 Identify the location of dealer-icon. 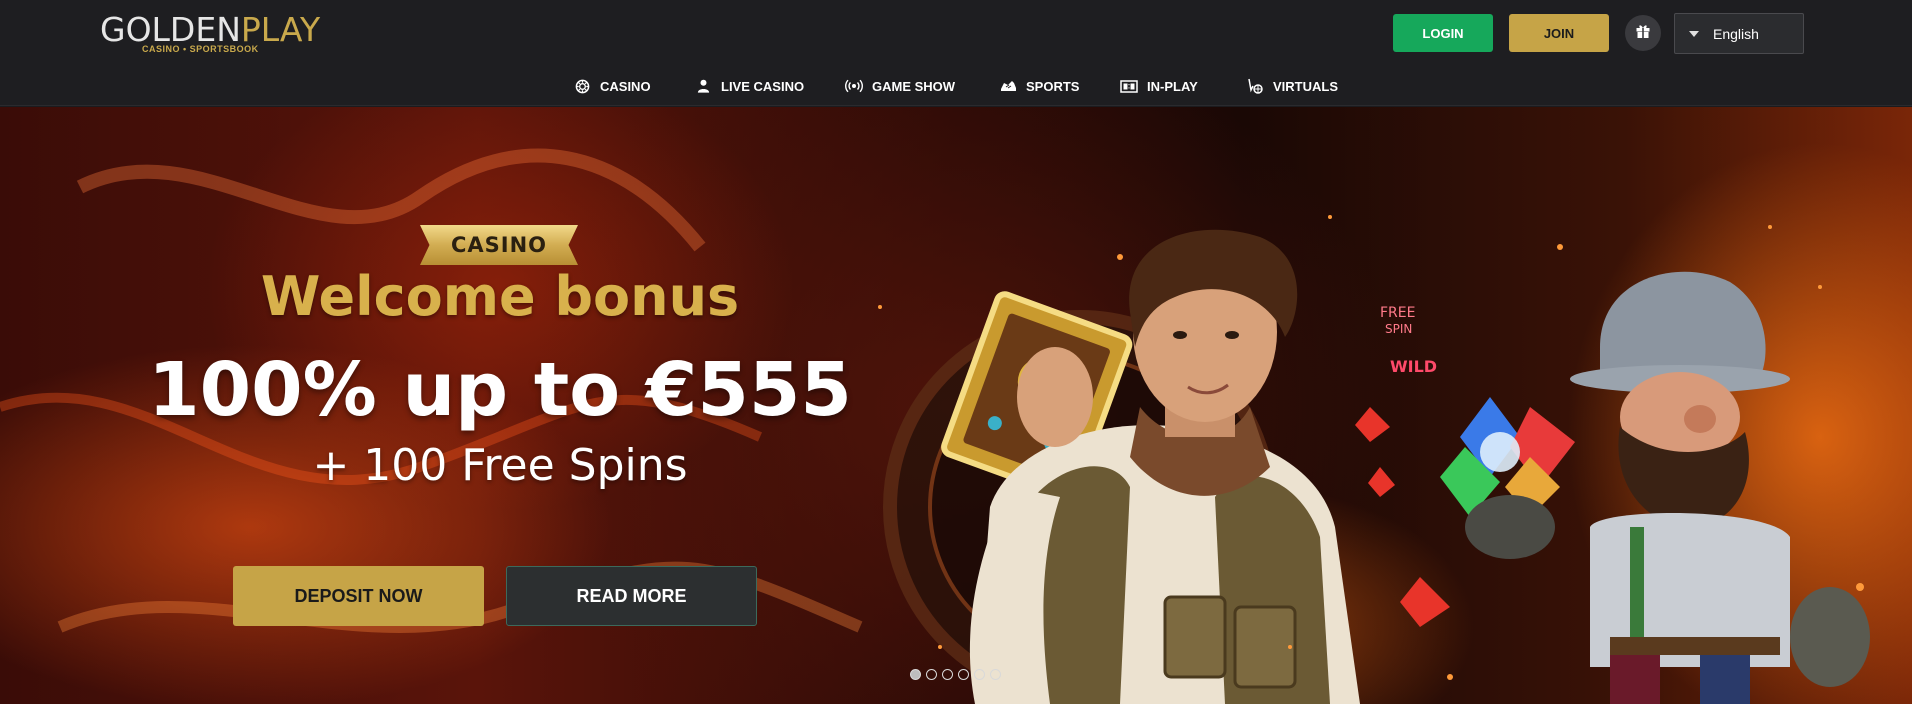
(703, 86).